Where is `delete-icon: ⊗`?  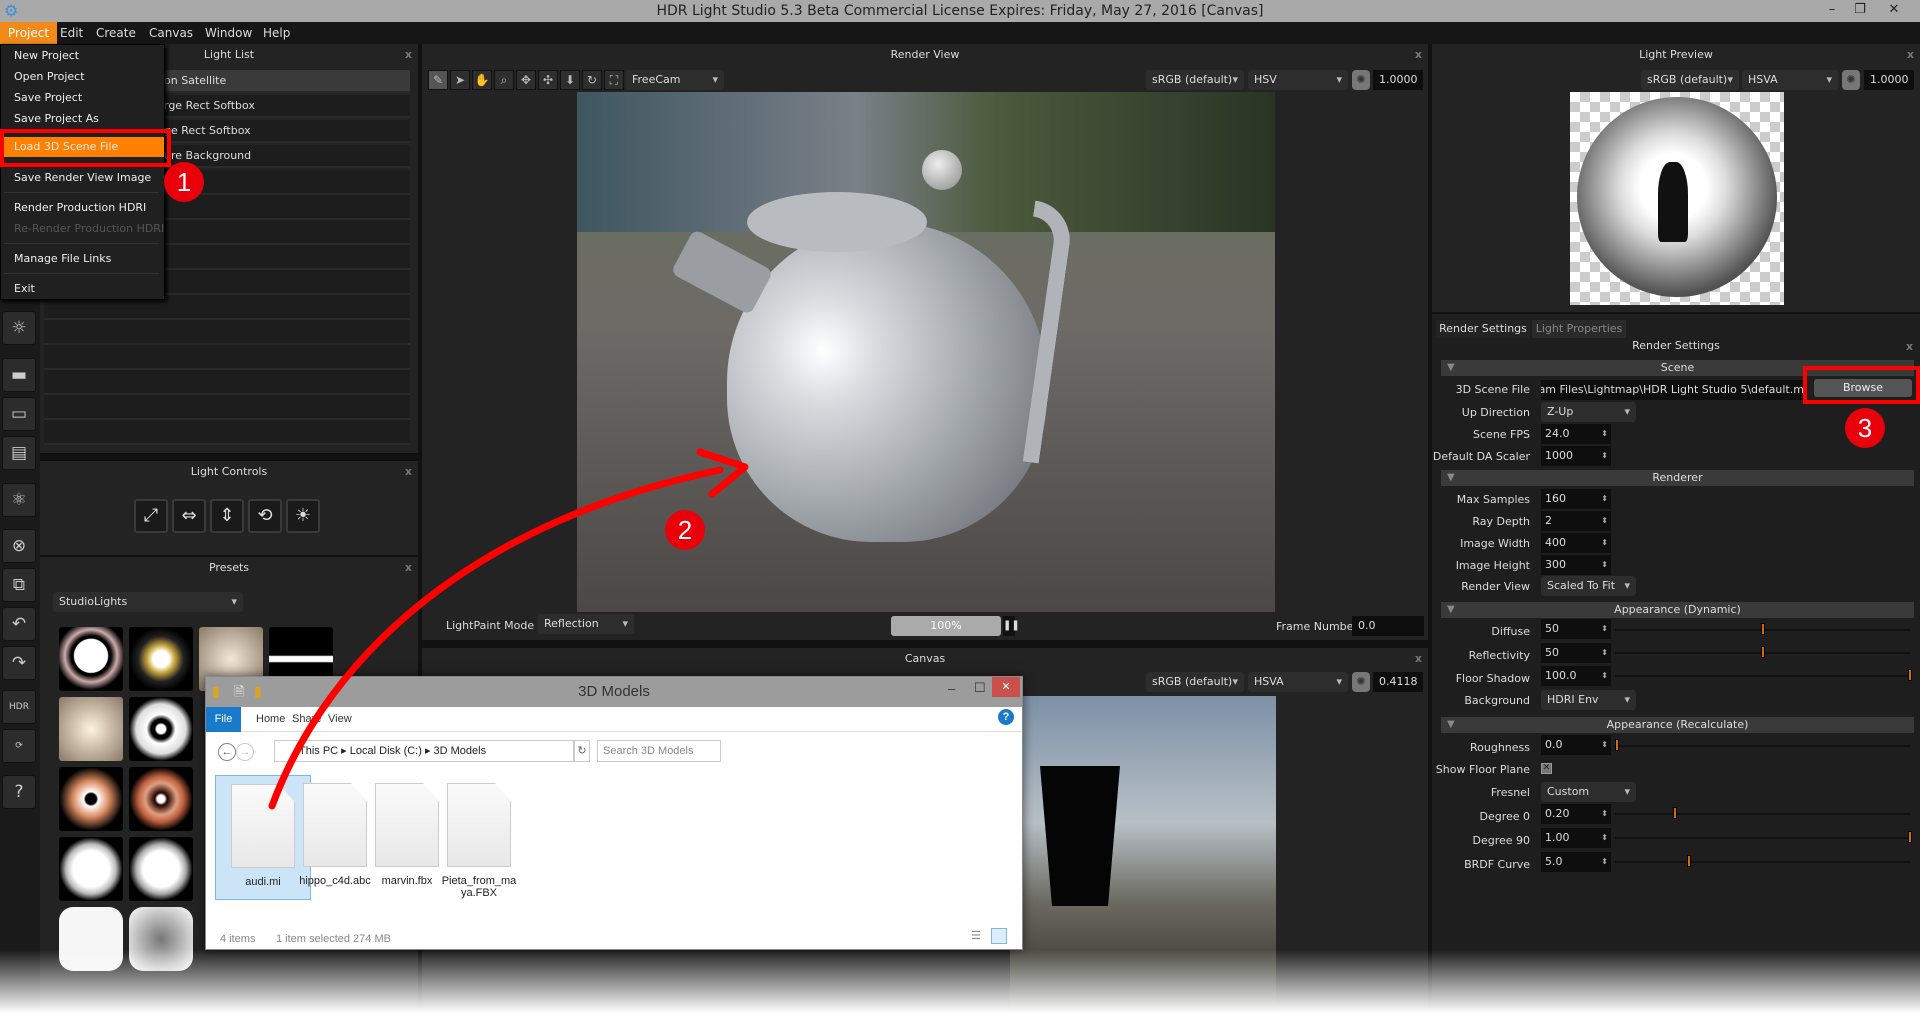 delete-icon: ⊗ is located at coordinates (19, 546).